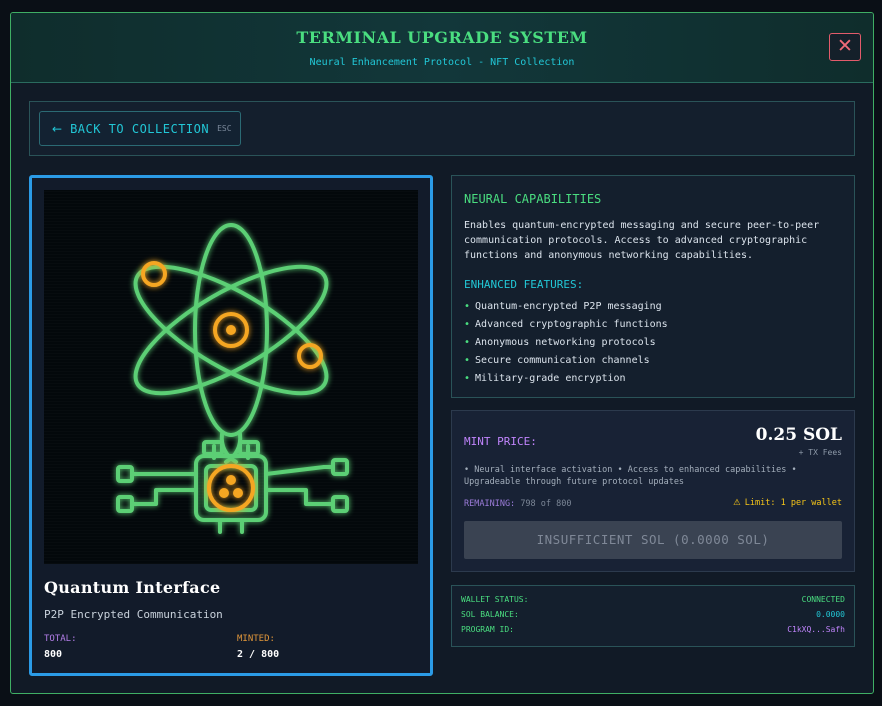  Describe the element at coordinates (820, 452) in the screenshot. I see `tx-fees-note: + TX Fees` at that location.